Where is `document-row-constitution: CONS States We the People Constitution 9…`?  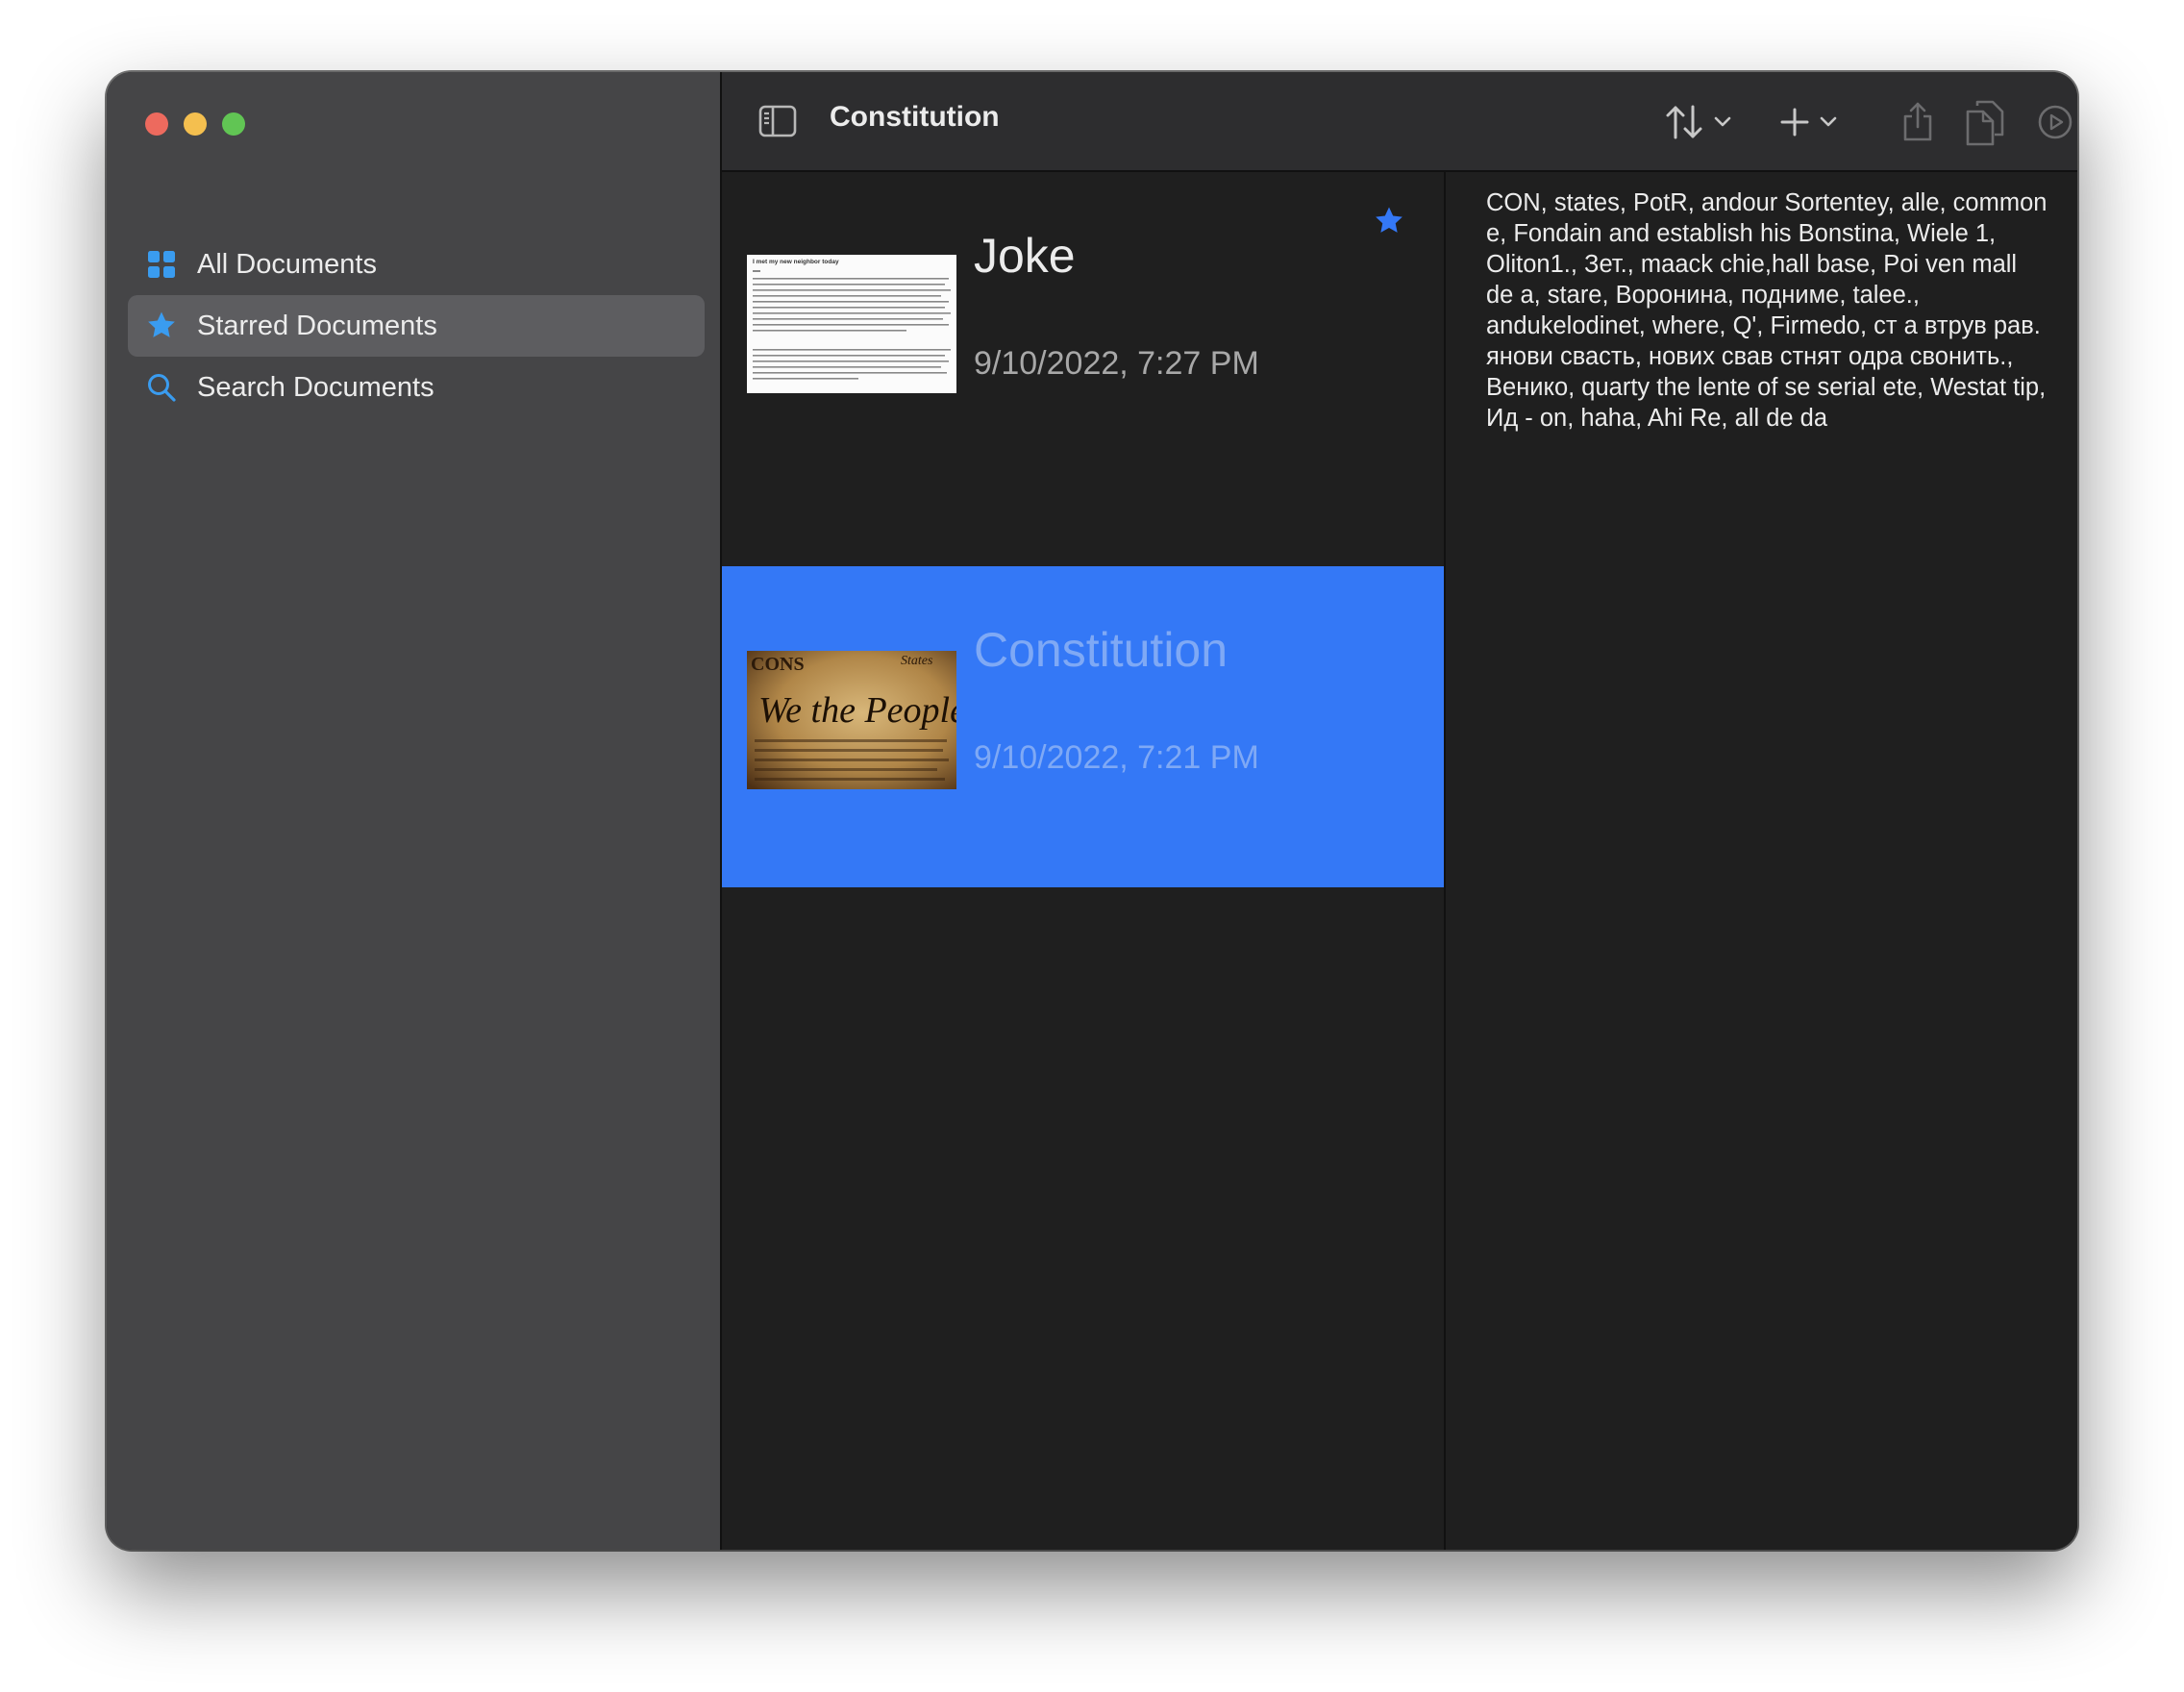
document-row-constitution: CONS States We the People Constitution 9… is located at coordinates (1083, 726).